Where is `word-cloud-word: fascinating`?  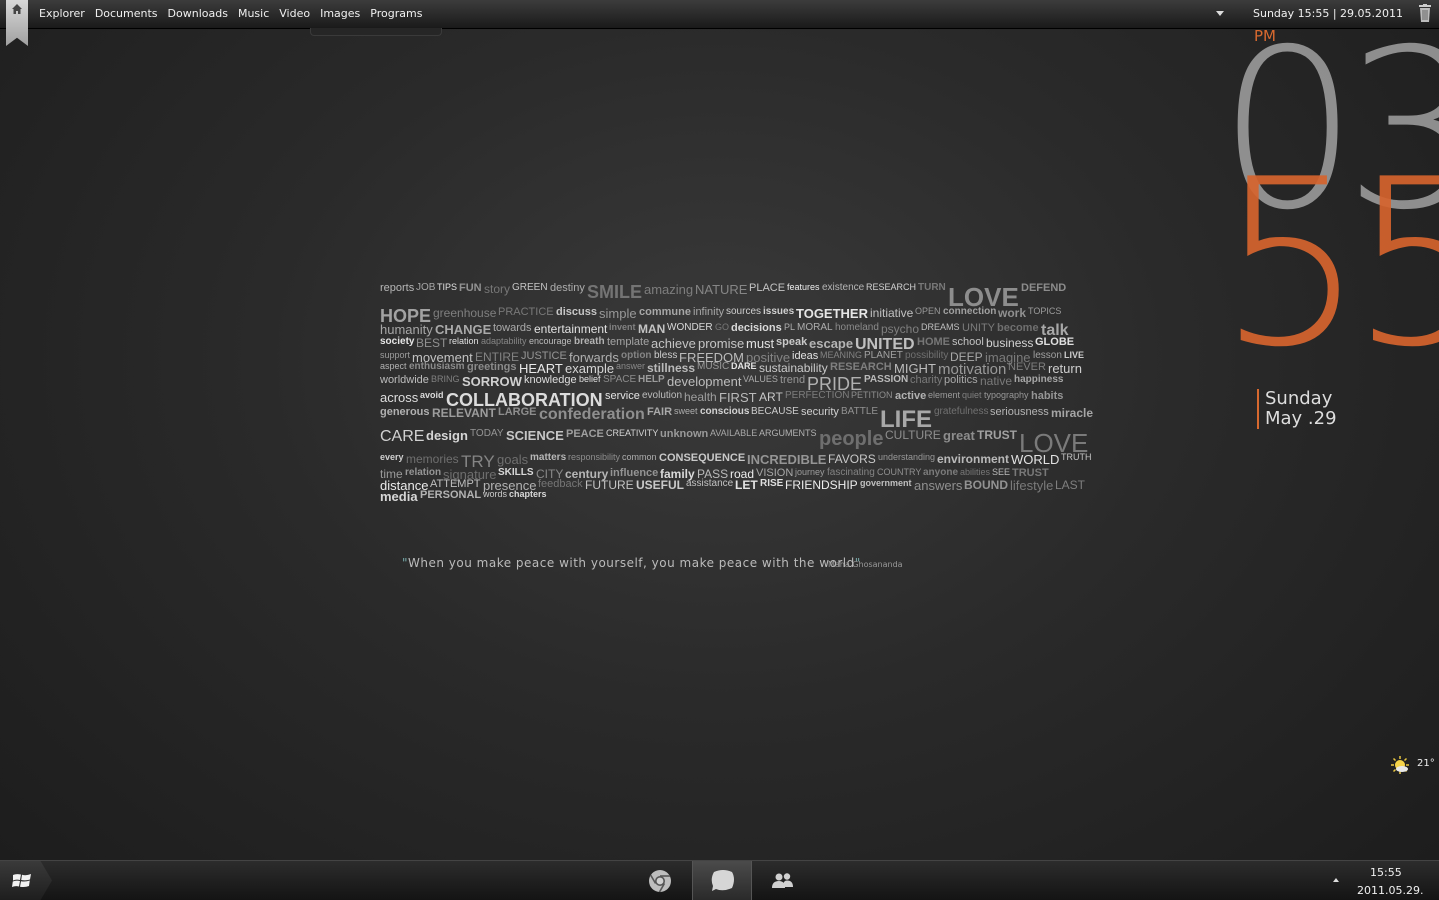
word-cloud-word: fascinating is located at coordinates (851, 472).